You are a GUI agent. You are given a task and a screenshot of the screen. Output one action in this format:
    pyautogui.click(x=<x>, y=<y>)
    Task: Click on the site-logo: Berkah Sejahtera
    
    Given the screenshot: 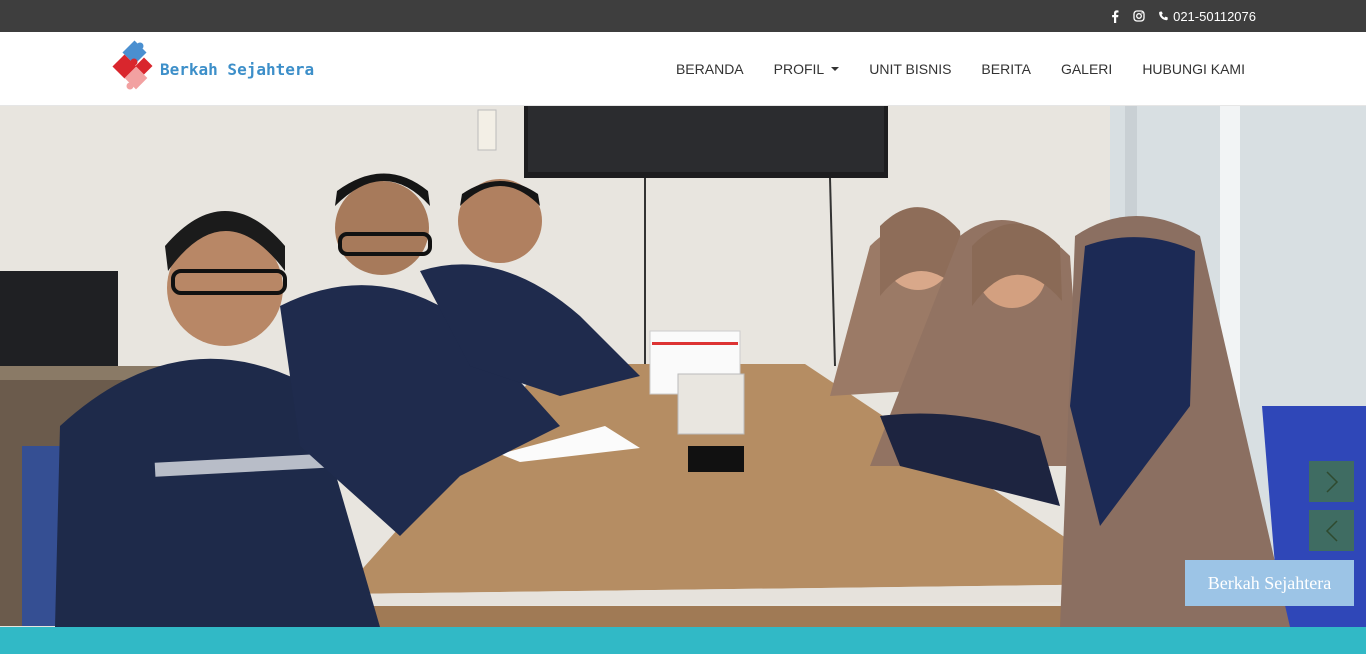 What is the action you would take?
    pyautogui.click(x=212, y=69)
    